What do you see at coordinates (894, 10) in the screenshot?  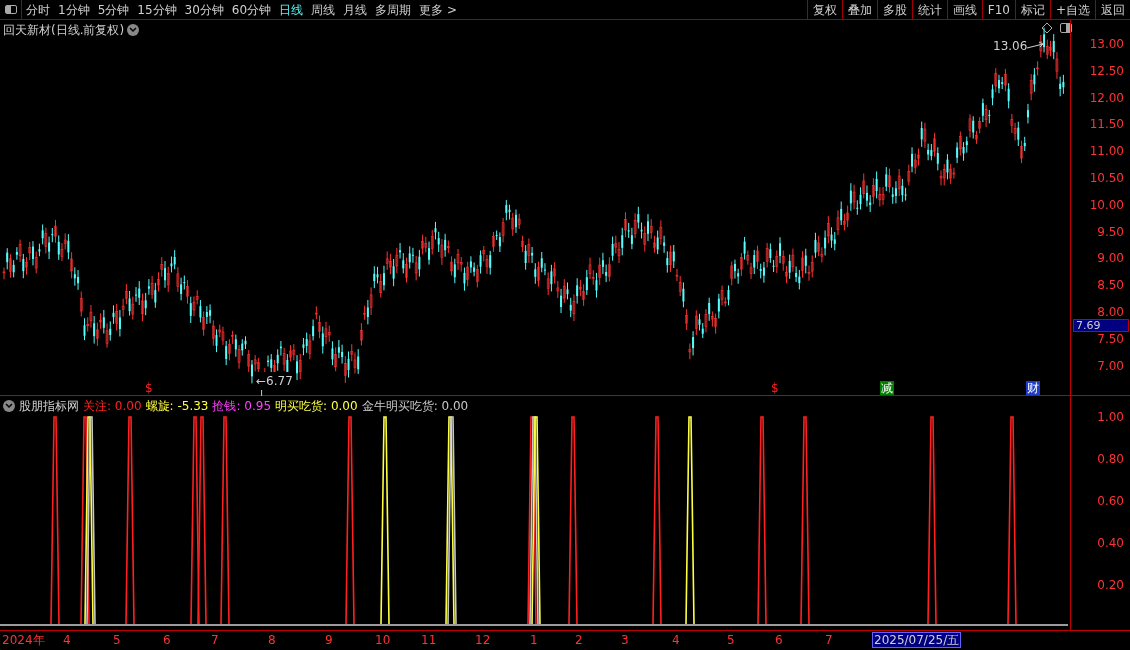 I see `toolbar-button: 多股` at bounding box center [894, 10].